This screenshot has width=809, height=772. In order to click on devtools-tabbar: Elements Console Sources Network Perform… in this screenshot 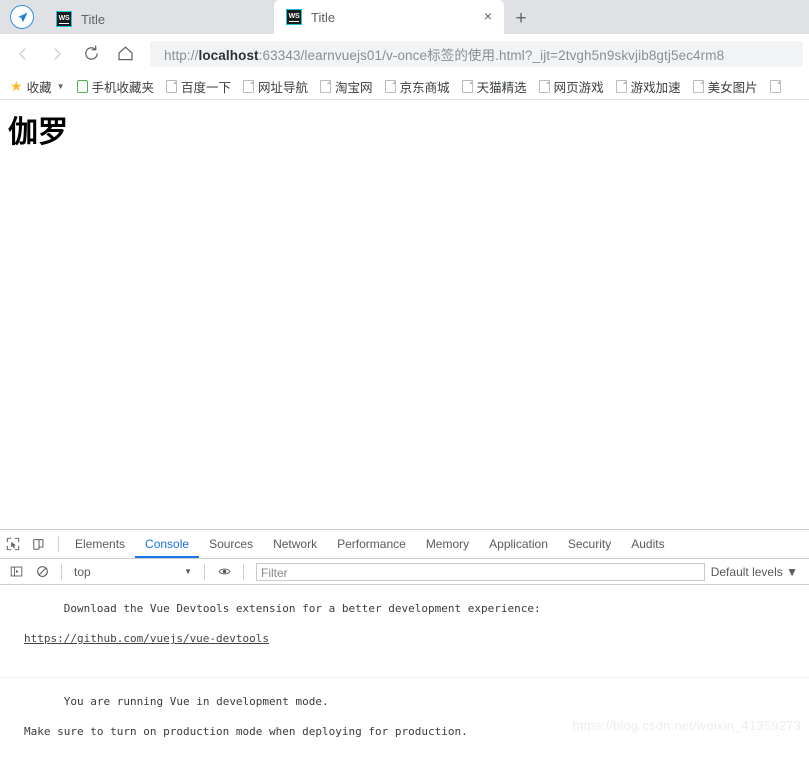, I will do `click(404, 544)`.